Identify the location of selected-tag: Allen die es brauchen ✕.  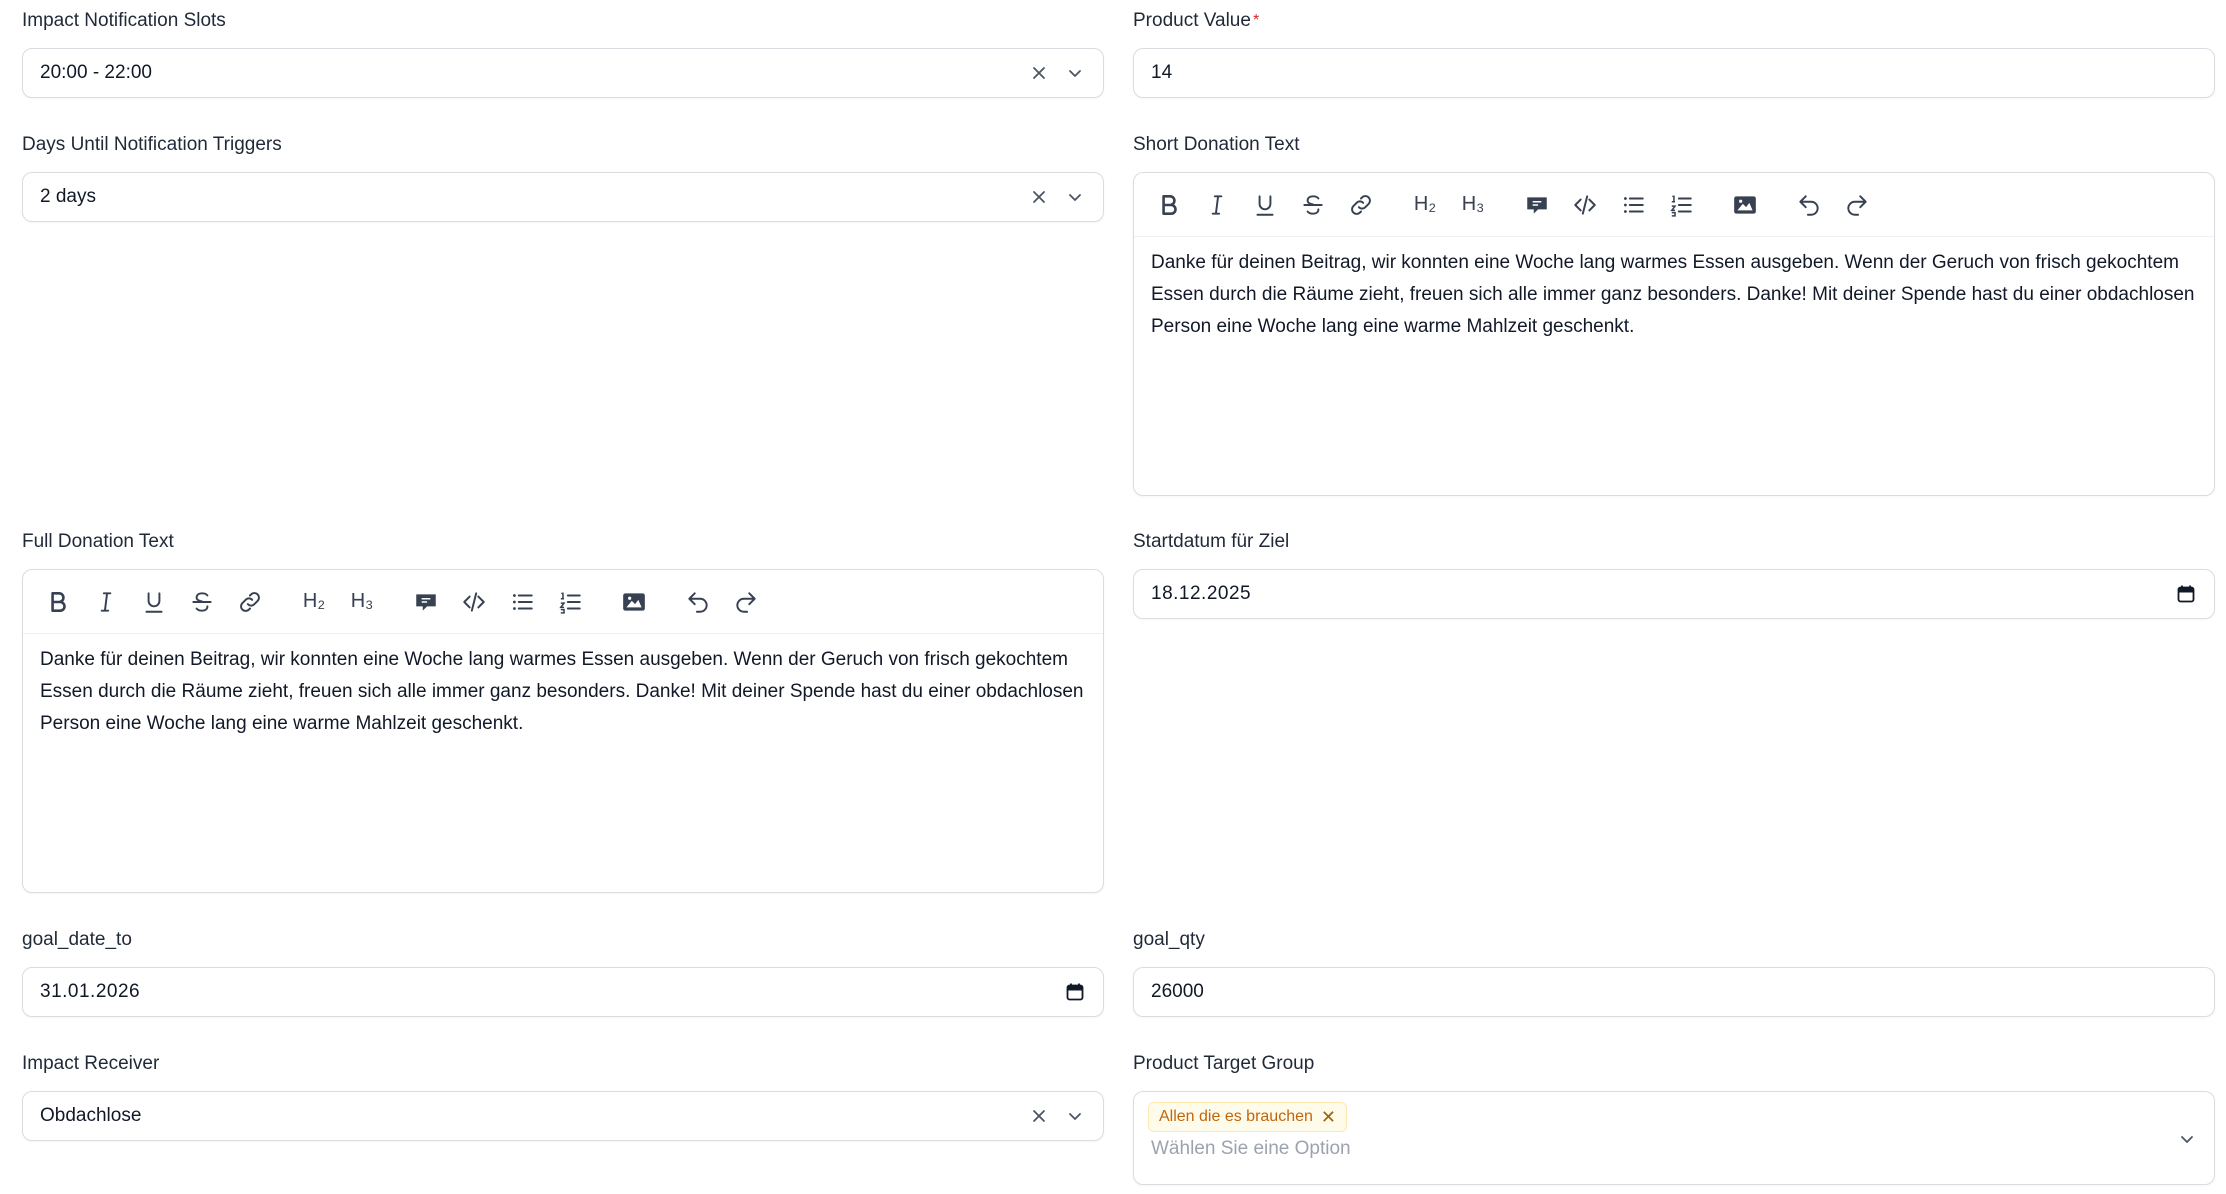
(1247, 1117).